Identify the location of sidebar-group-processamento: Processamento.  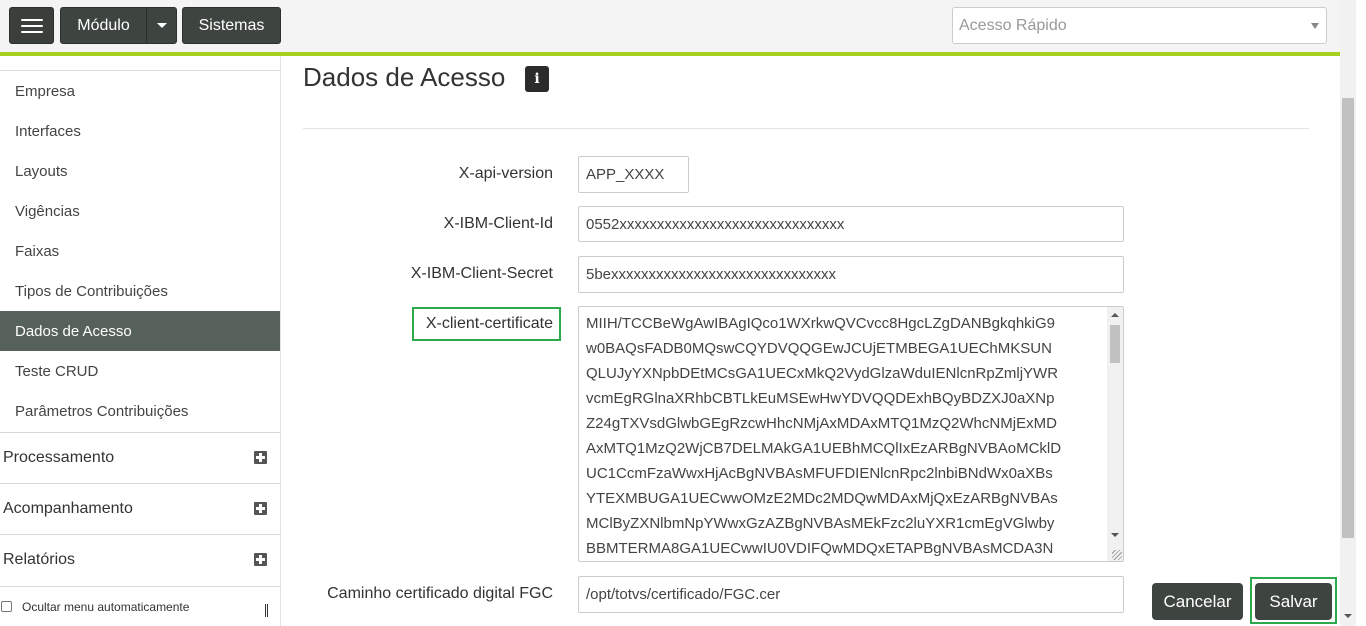
(140, 457).